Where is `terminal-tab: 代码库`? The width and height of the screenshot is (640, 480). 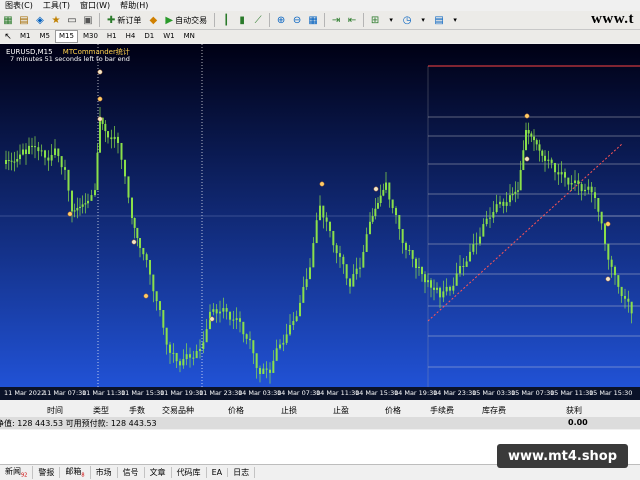 terminal-tab: 代码库 is located at coordinates (189, 472).